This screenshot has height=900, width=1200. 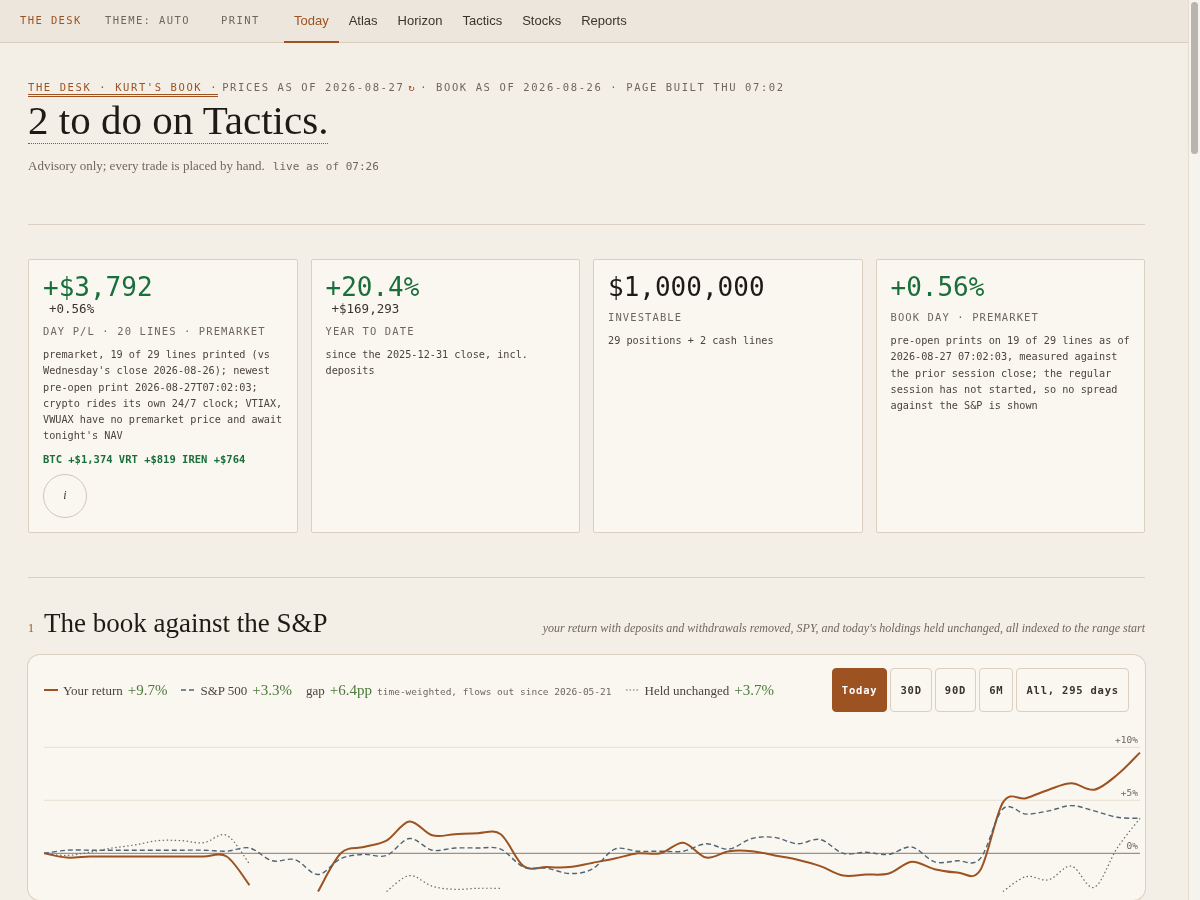 What do you see at coordinates (186, 623) in the screenshot?
I see `section-title: The book against the S&P` at bounding box center [186, 623].